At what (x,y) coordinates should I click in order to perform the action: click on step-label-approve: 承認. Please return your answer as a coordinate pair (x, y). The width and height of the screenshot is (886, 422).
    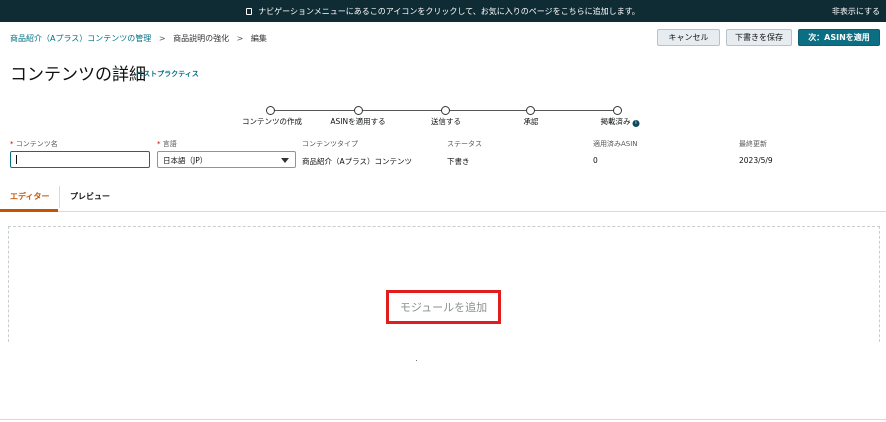
    Looking at the image, I should click on (531, 121).